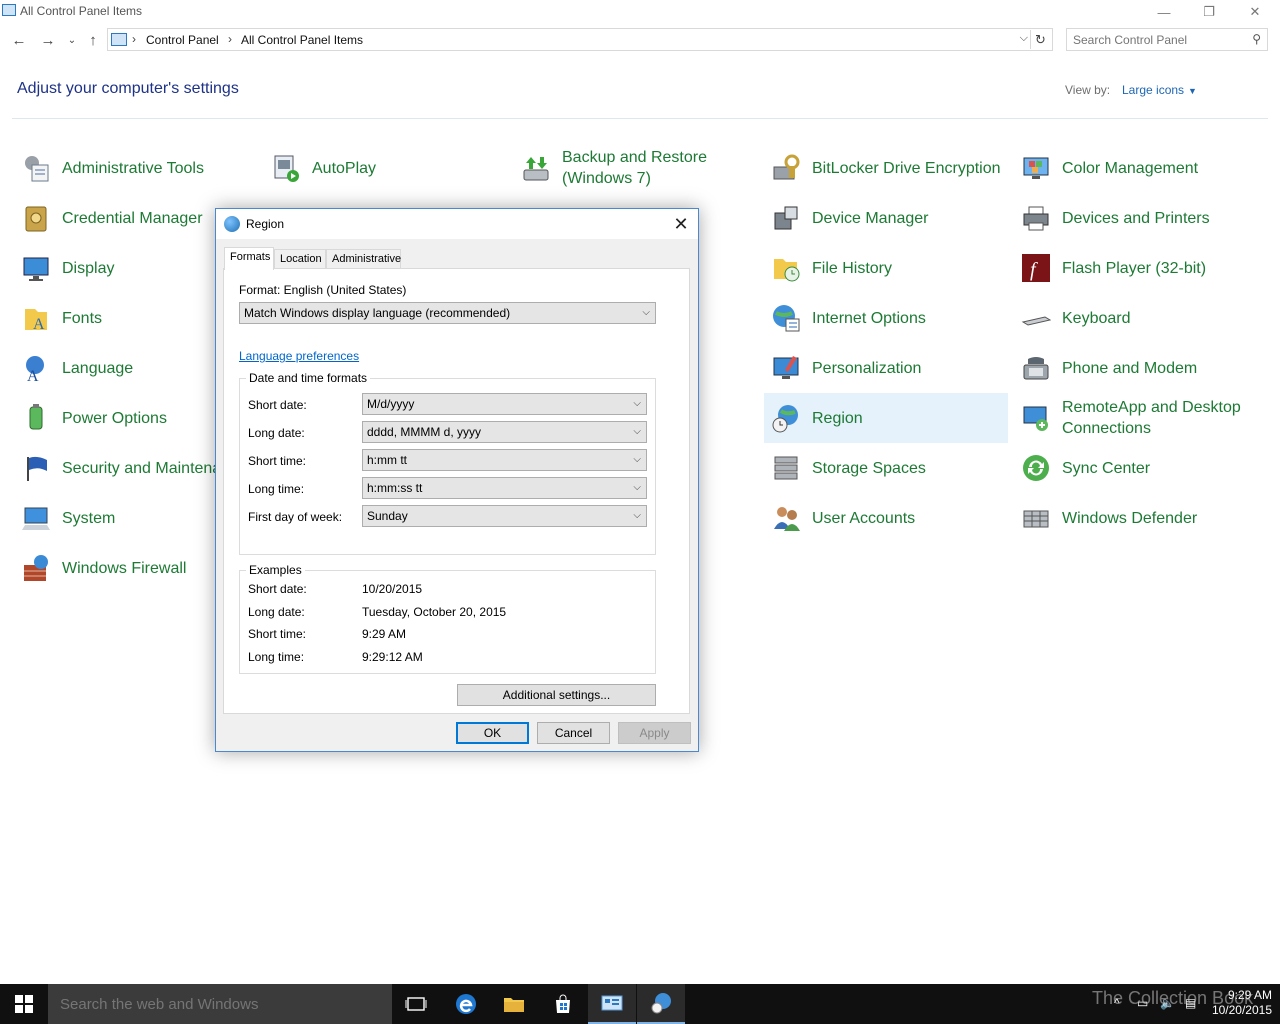 The height and width of the screenshot is (1024, 1280). What do you see at coordinates (128, 88) in the screenshot?
I see `page-title: Adjust your computer's settings` at bounding box center [128, 88].